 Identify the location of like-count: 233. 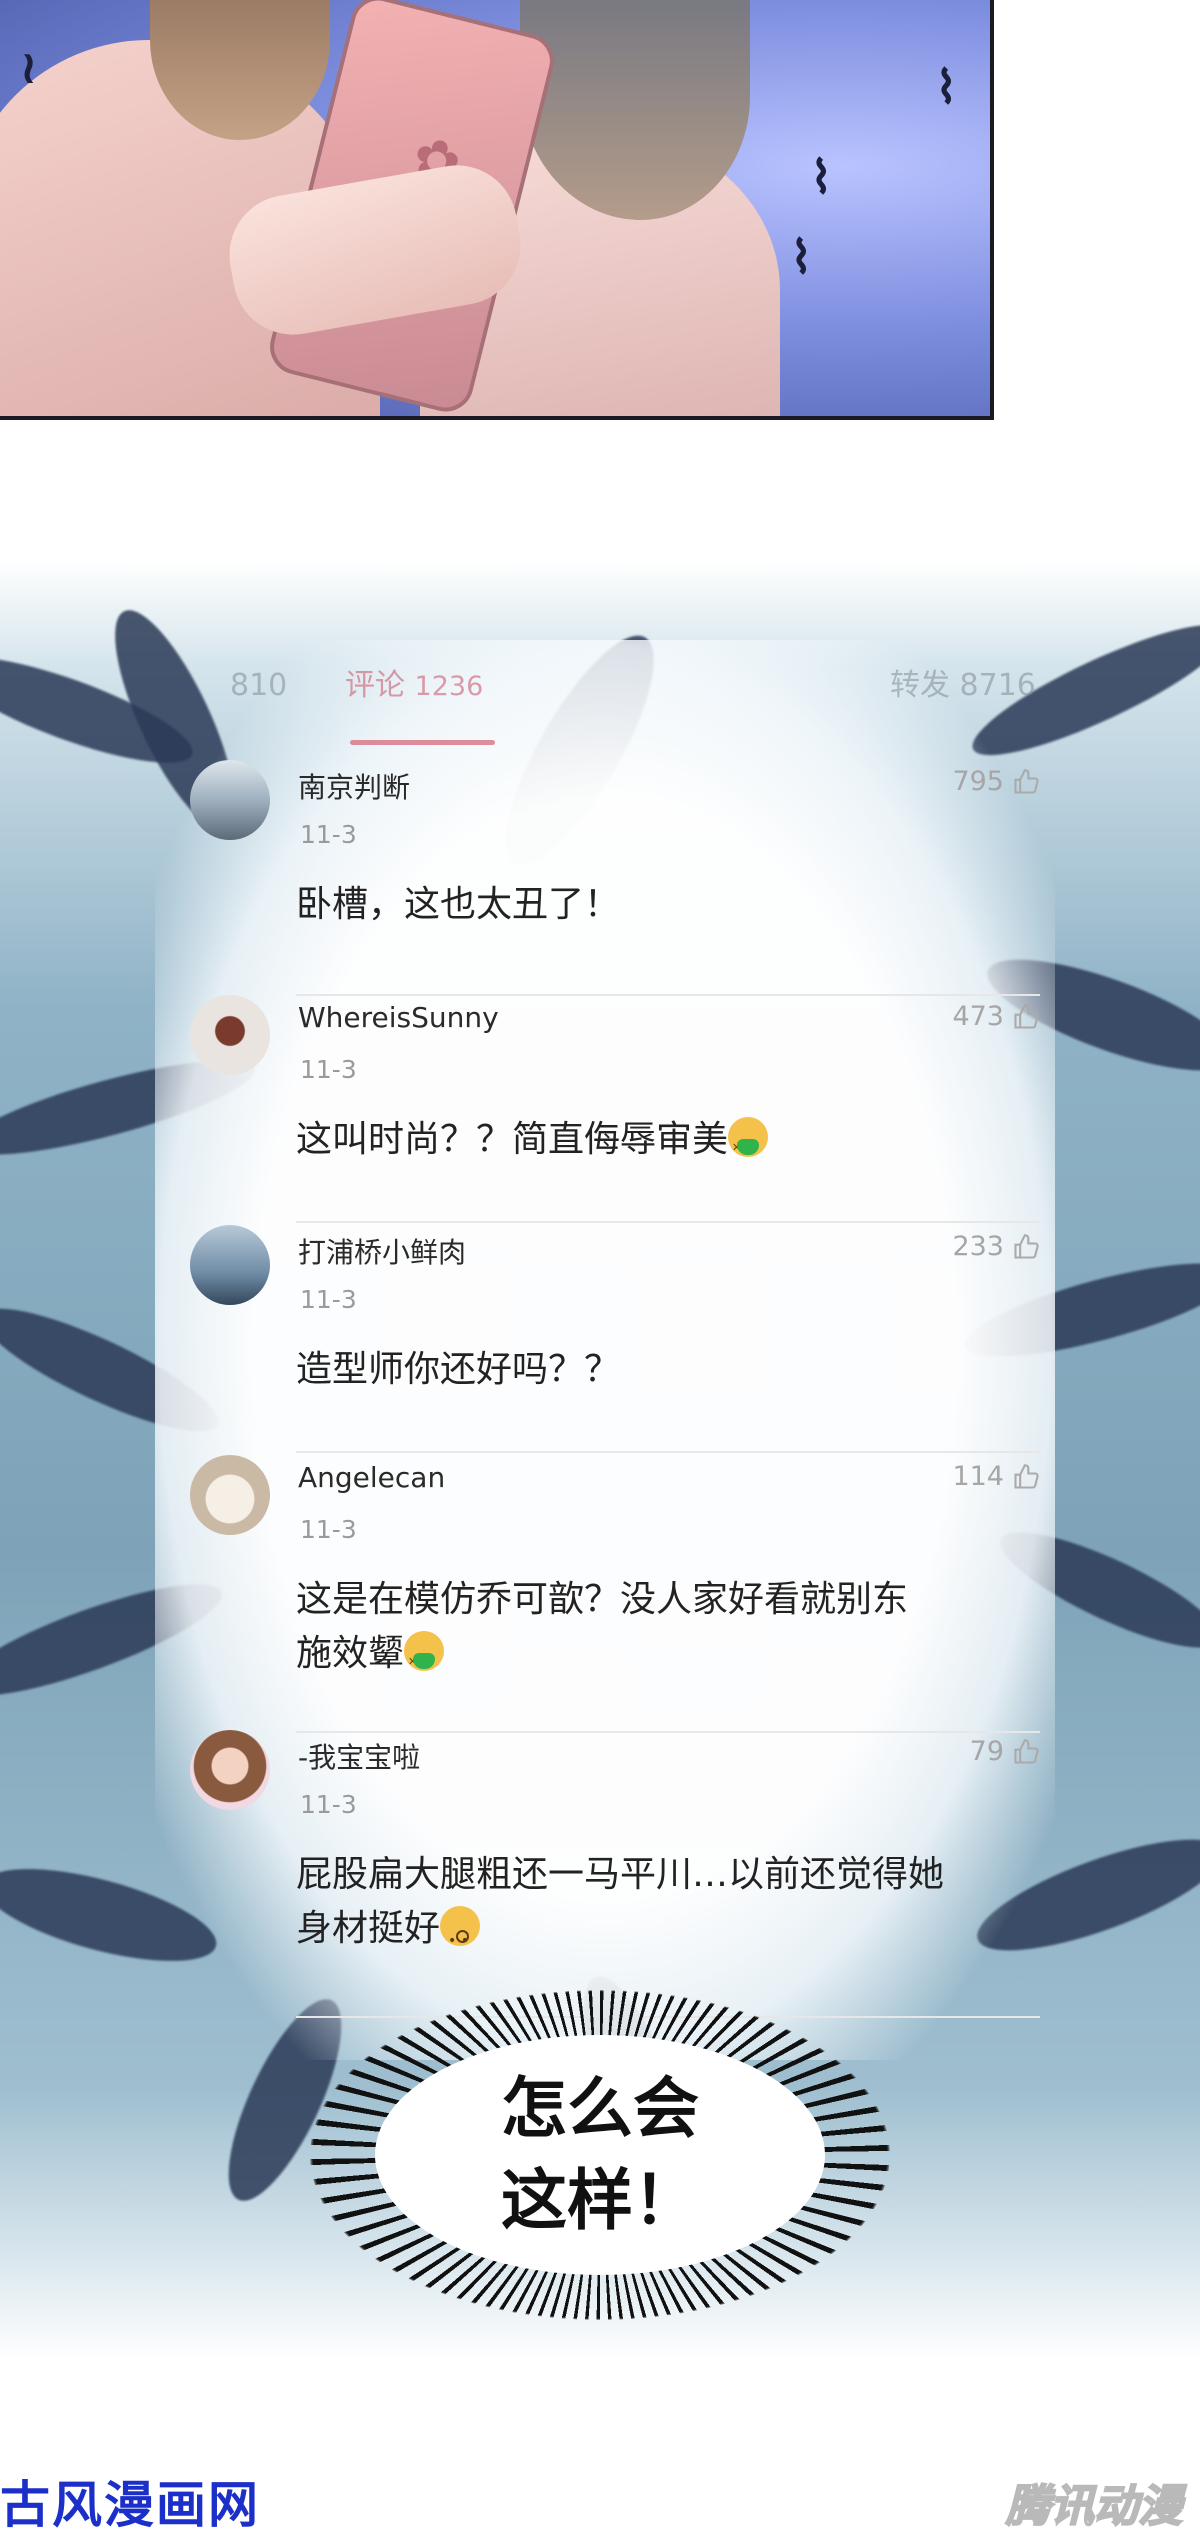
(978, 1246).